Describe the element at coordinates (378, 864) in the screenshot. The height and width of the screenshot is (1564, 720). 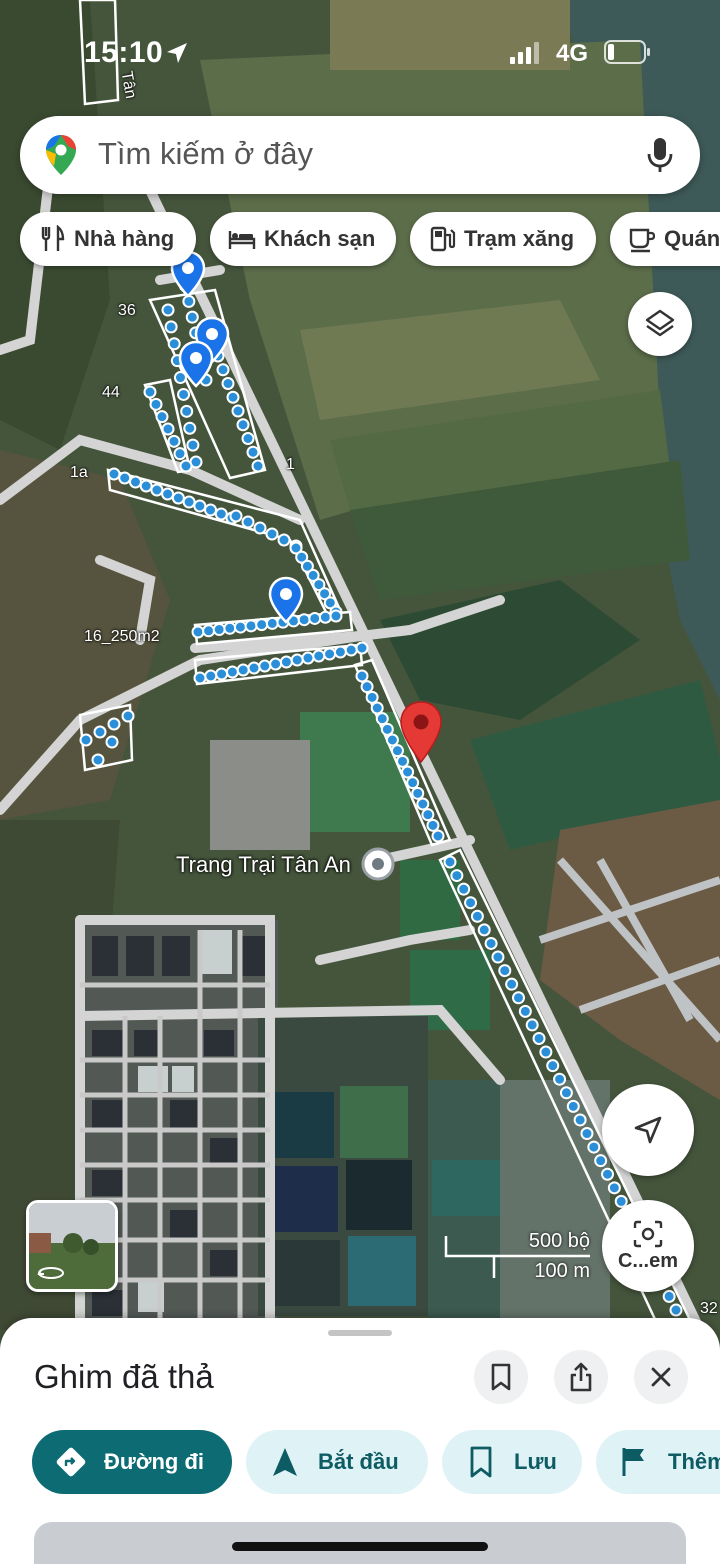
I see `place-marker-icon` at that location.